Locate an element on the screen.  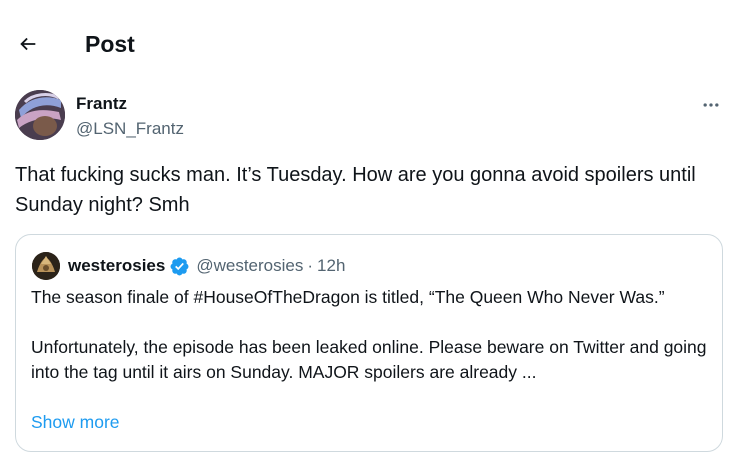
quoted-author-handle: @westerosies is located at coordinates (250, 265).